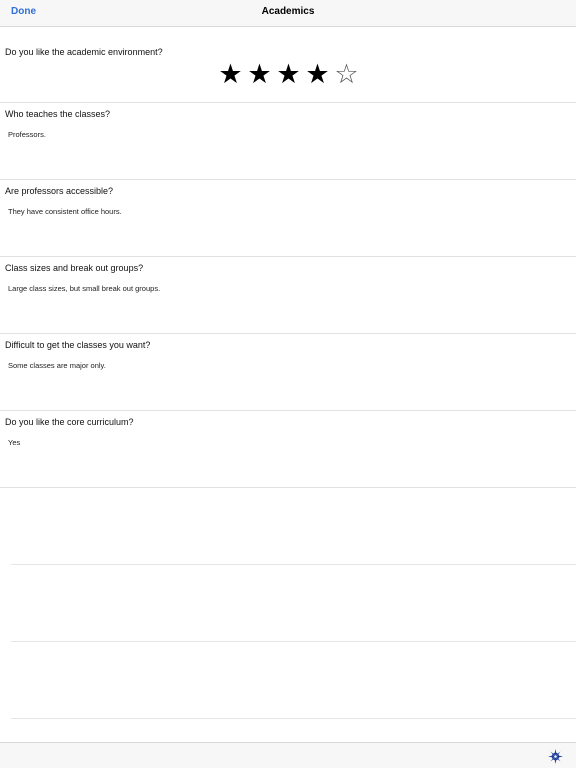  I want to click on answer-field: Professors., so click(278, 134).